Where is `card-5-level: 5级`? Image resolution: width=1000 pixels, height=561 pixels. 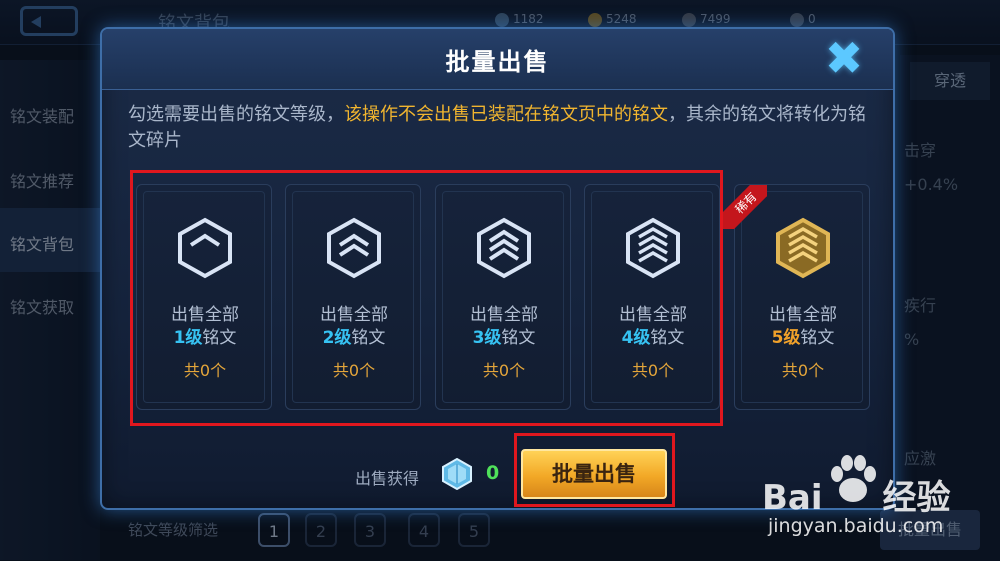
card-5-level: 5级 is located at coordinates (786, 338).